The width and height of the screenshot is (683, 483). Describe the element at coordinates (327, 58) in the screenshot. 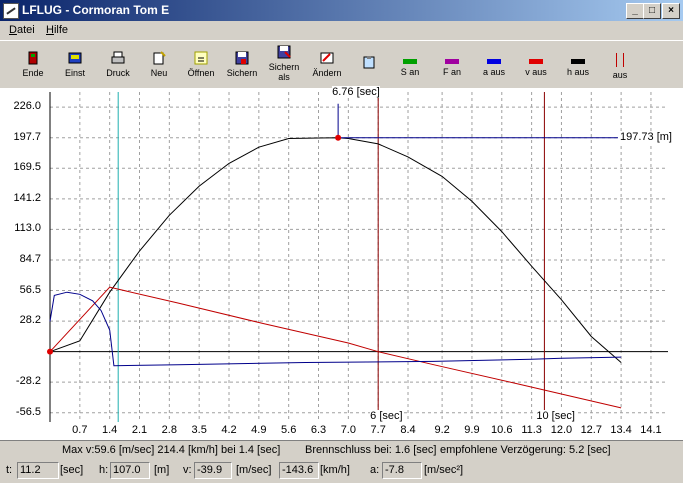

I see `edit-icon` at that location.